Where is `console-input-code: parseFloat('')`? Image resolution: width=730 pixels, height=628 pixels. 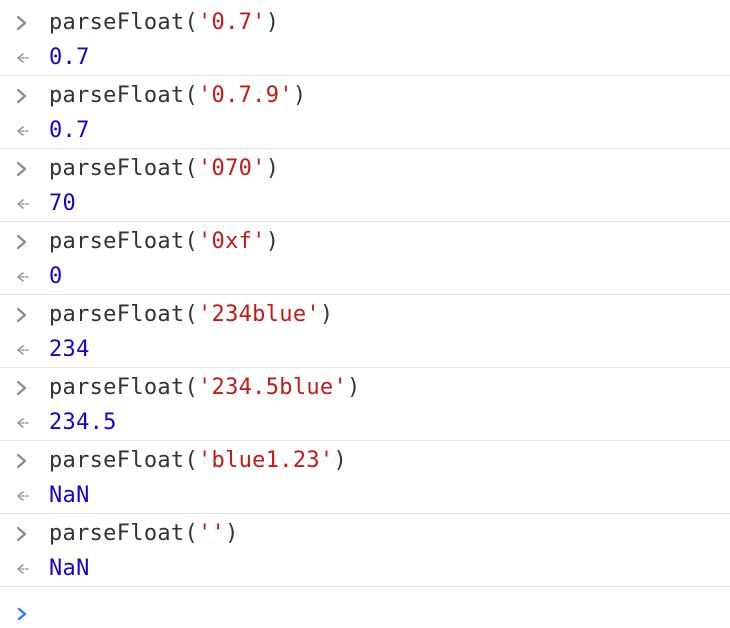 console-input-code: parseFloat('') is located at coordinates (144, 534).